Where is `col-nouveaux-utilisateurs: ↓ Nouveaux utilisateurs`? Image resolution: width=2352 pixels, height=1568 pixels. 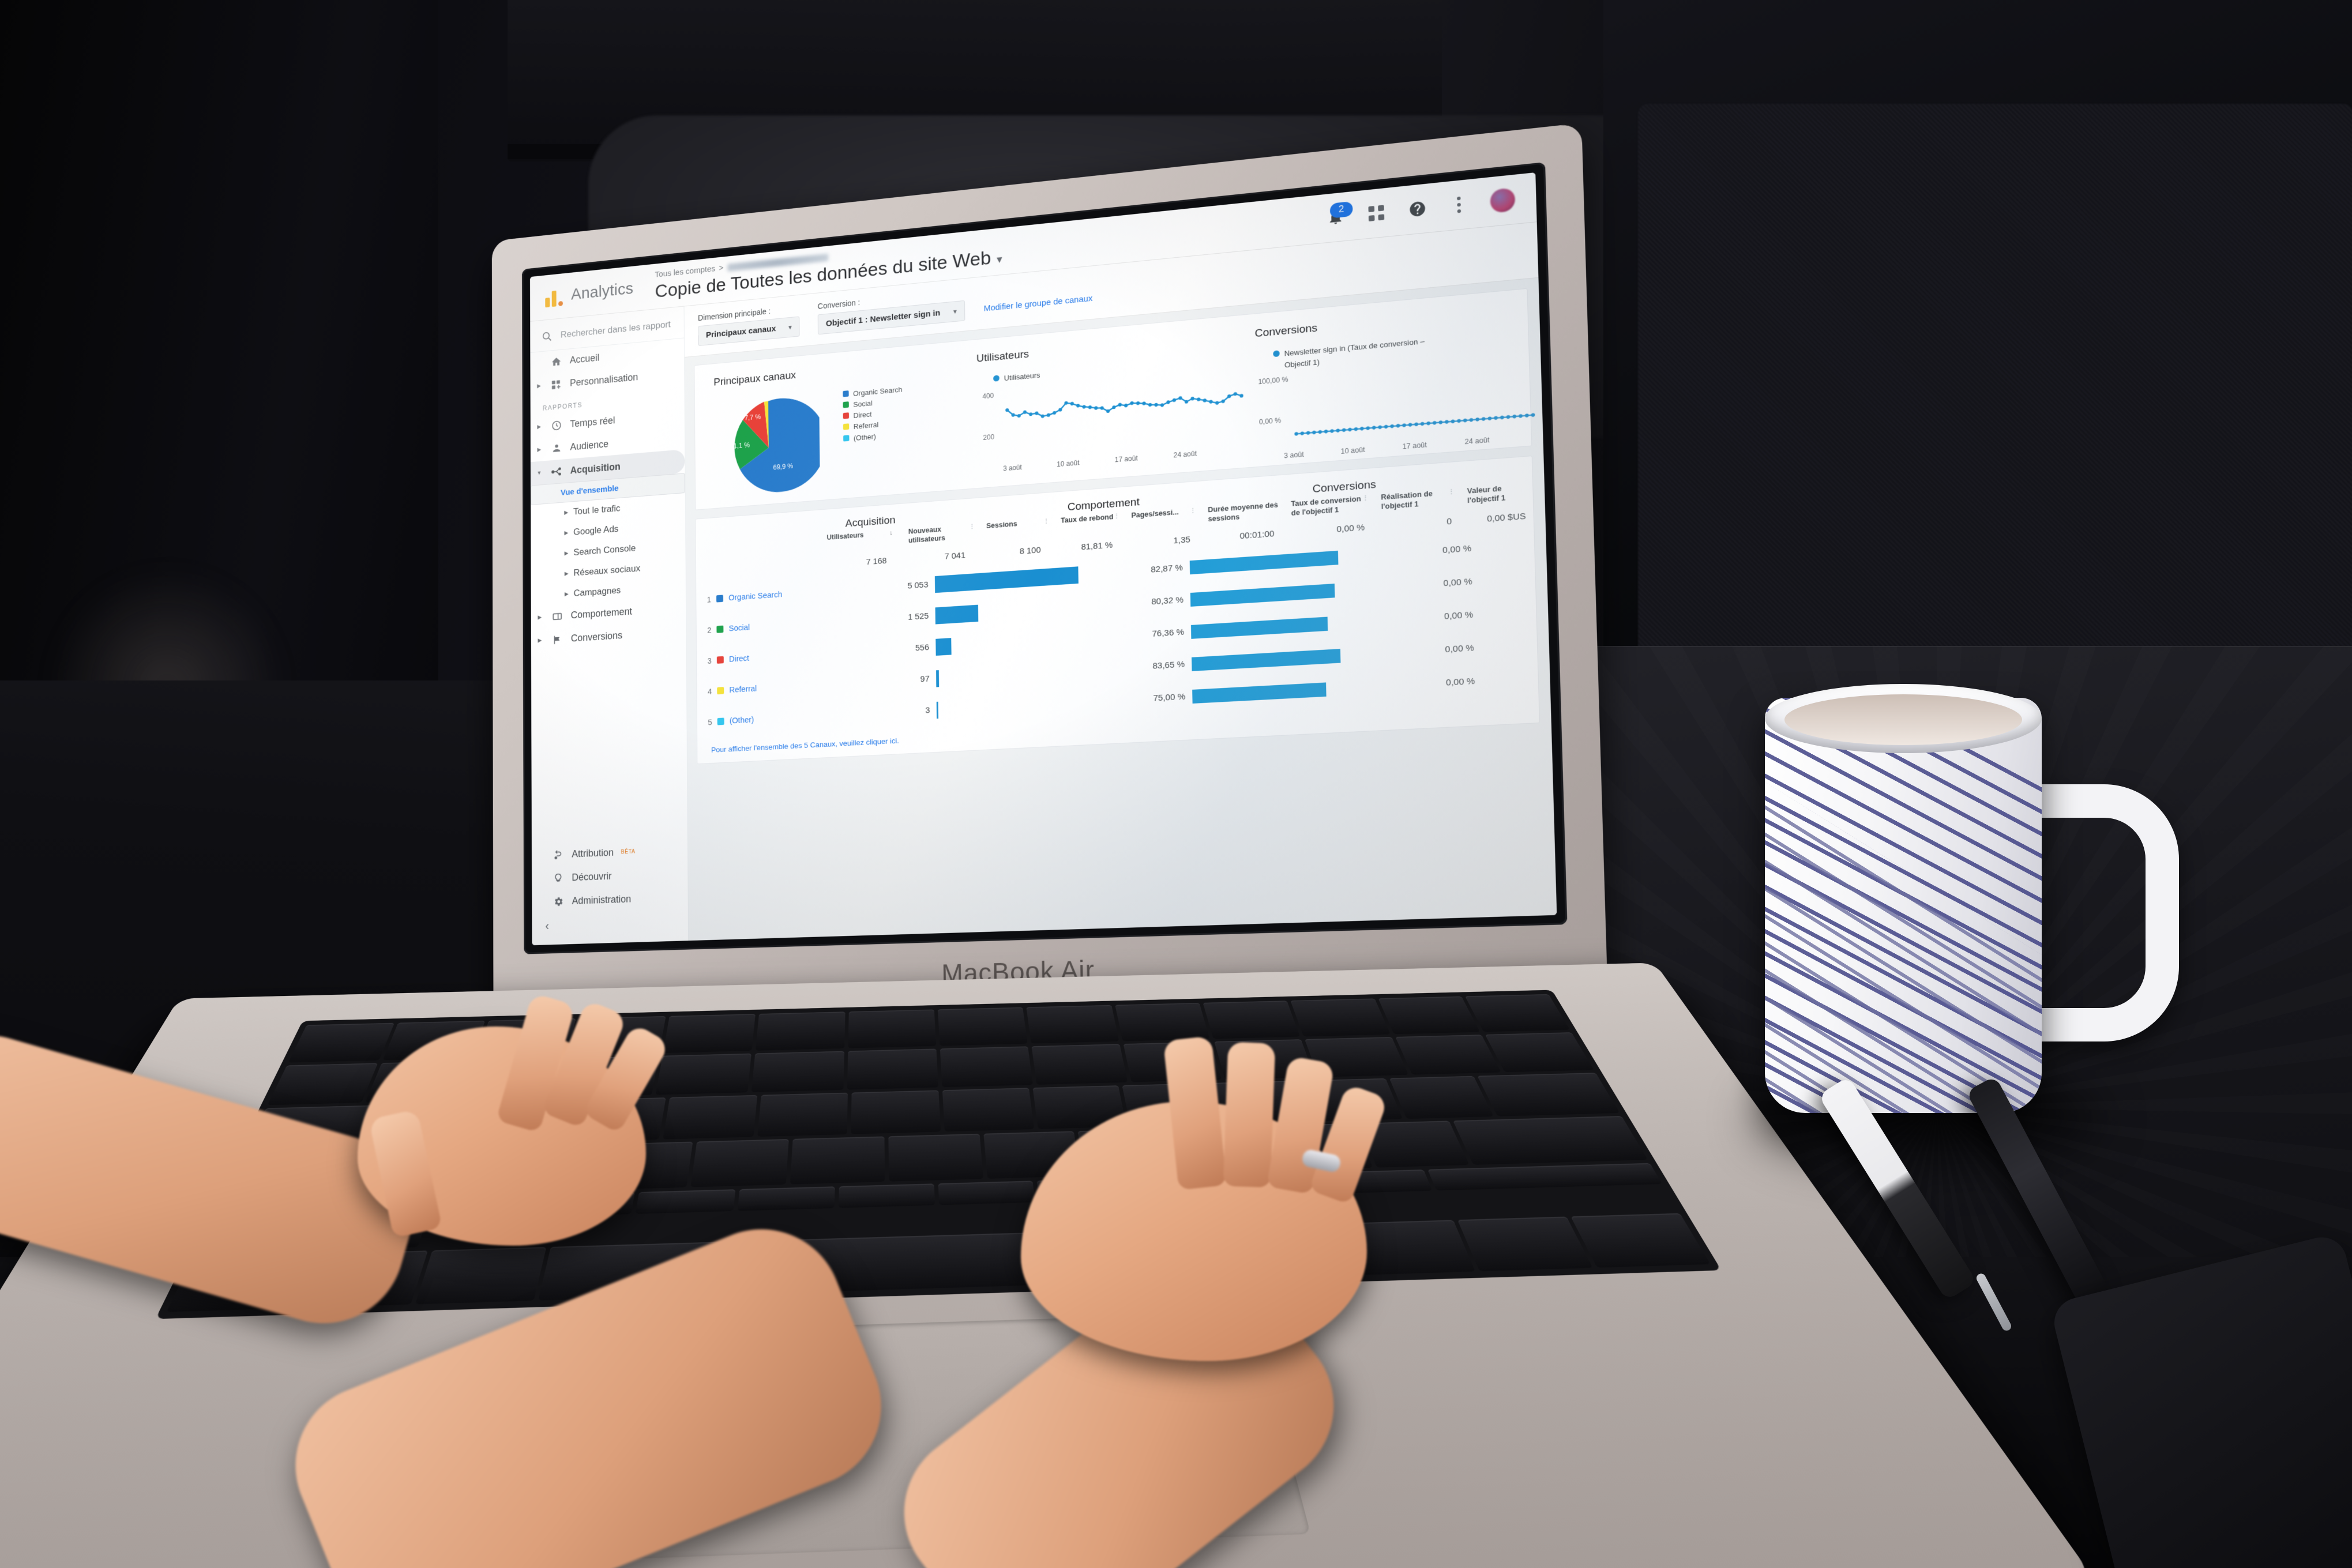
col-nouveaux-utilisateurs: ↓ Nouveaux utilisateurs is located at coordinates (932, 535).